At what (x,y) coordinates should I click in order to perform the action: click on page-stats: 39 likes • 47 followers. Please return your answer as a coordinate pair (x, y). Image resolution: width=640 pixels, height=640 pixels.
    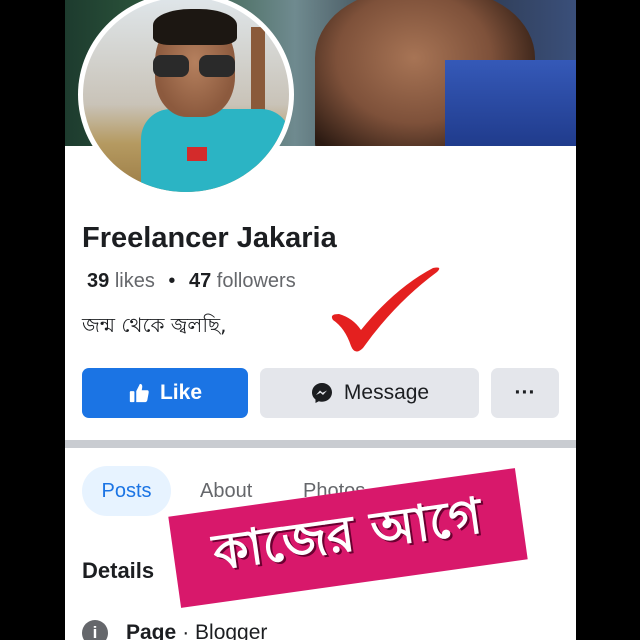
    Looking at the image, I should click on (191, 281).